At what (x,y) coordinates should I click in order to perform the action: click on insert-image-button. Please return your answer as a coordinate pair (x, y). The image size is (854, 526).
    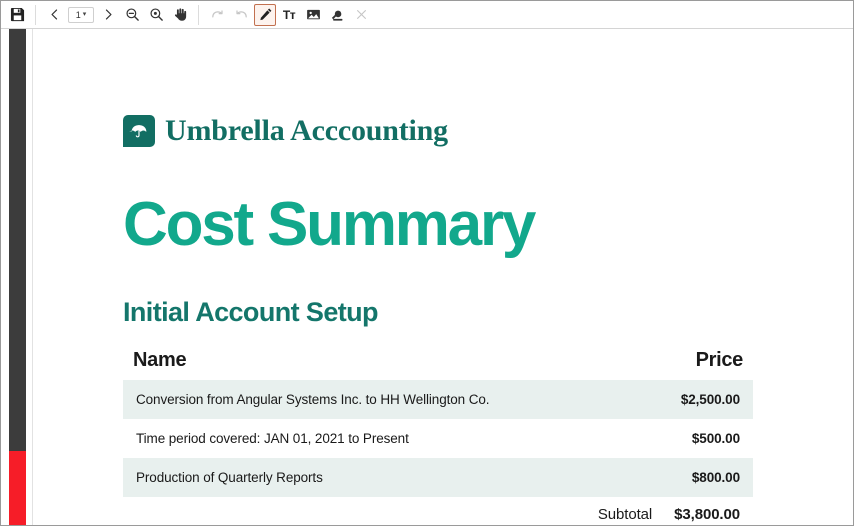
    Looking at the image, I should click on (313, 15).